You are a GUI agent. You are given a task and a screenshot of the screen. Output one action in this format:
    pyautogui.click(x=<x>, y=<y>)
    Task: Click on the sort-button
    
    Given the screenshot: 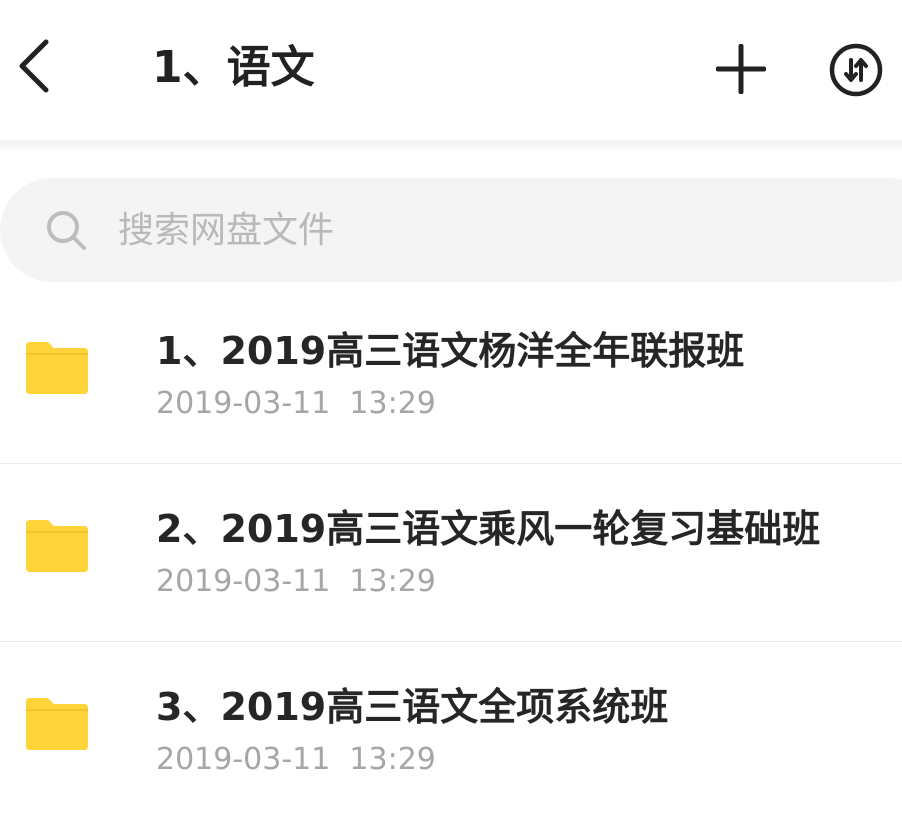 What is the action you would take?
    pyautogui.click(x=856, y=70)
    